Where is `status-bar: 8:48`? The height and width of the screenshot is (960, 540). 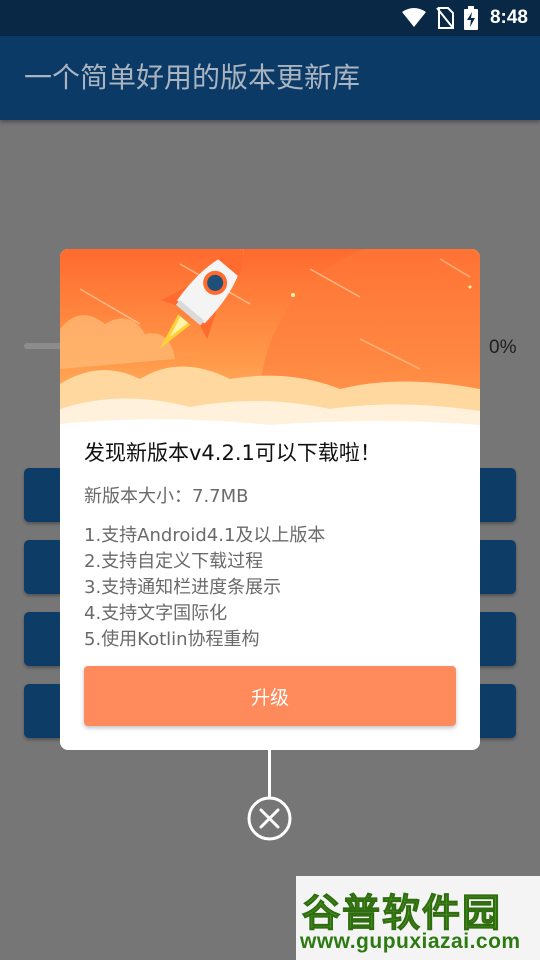
status-bar: 8:48 is located at coordinates (270, 18).